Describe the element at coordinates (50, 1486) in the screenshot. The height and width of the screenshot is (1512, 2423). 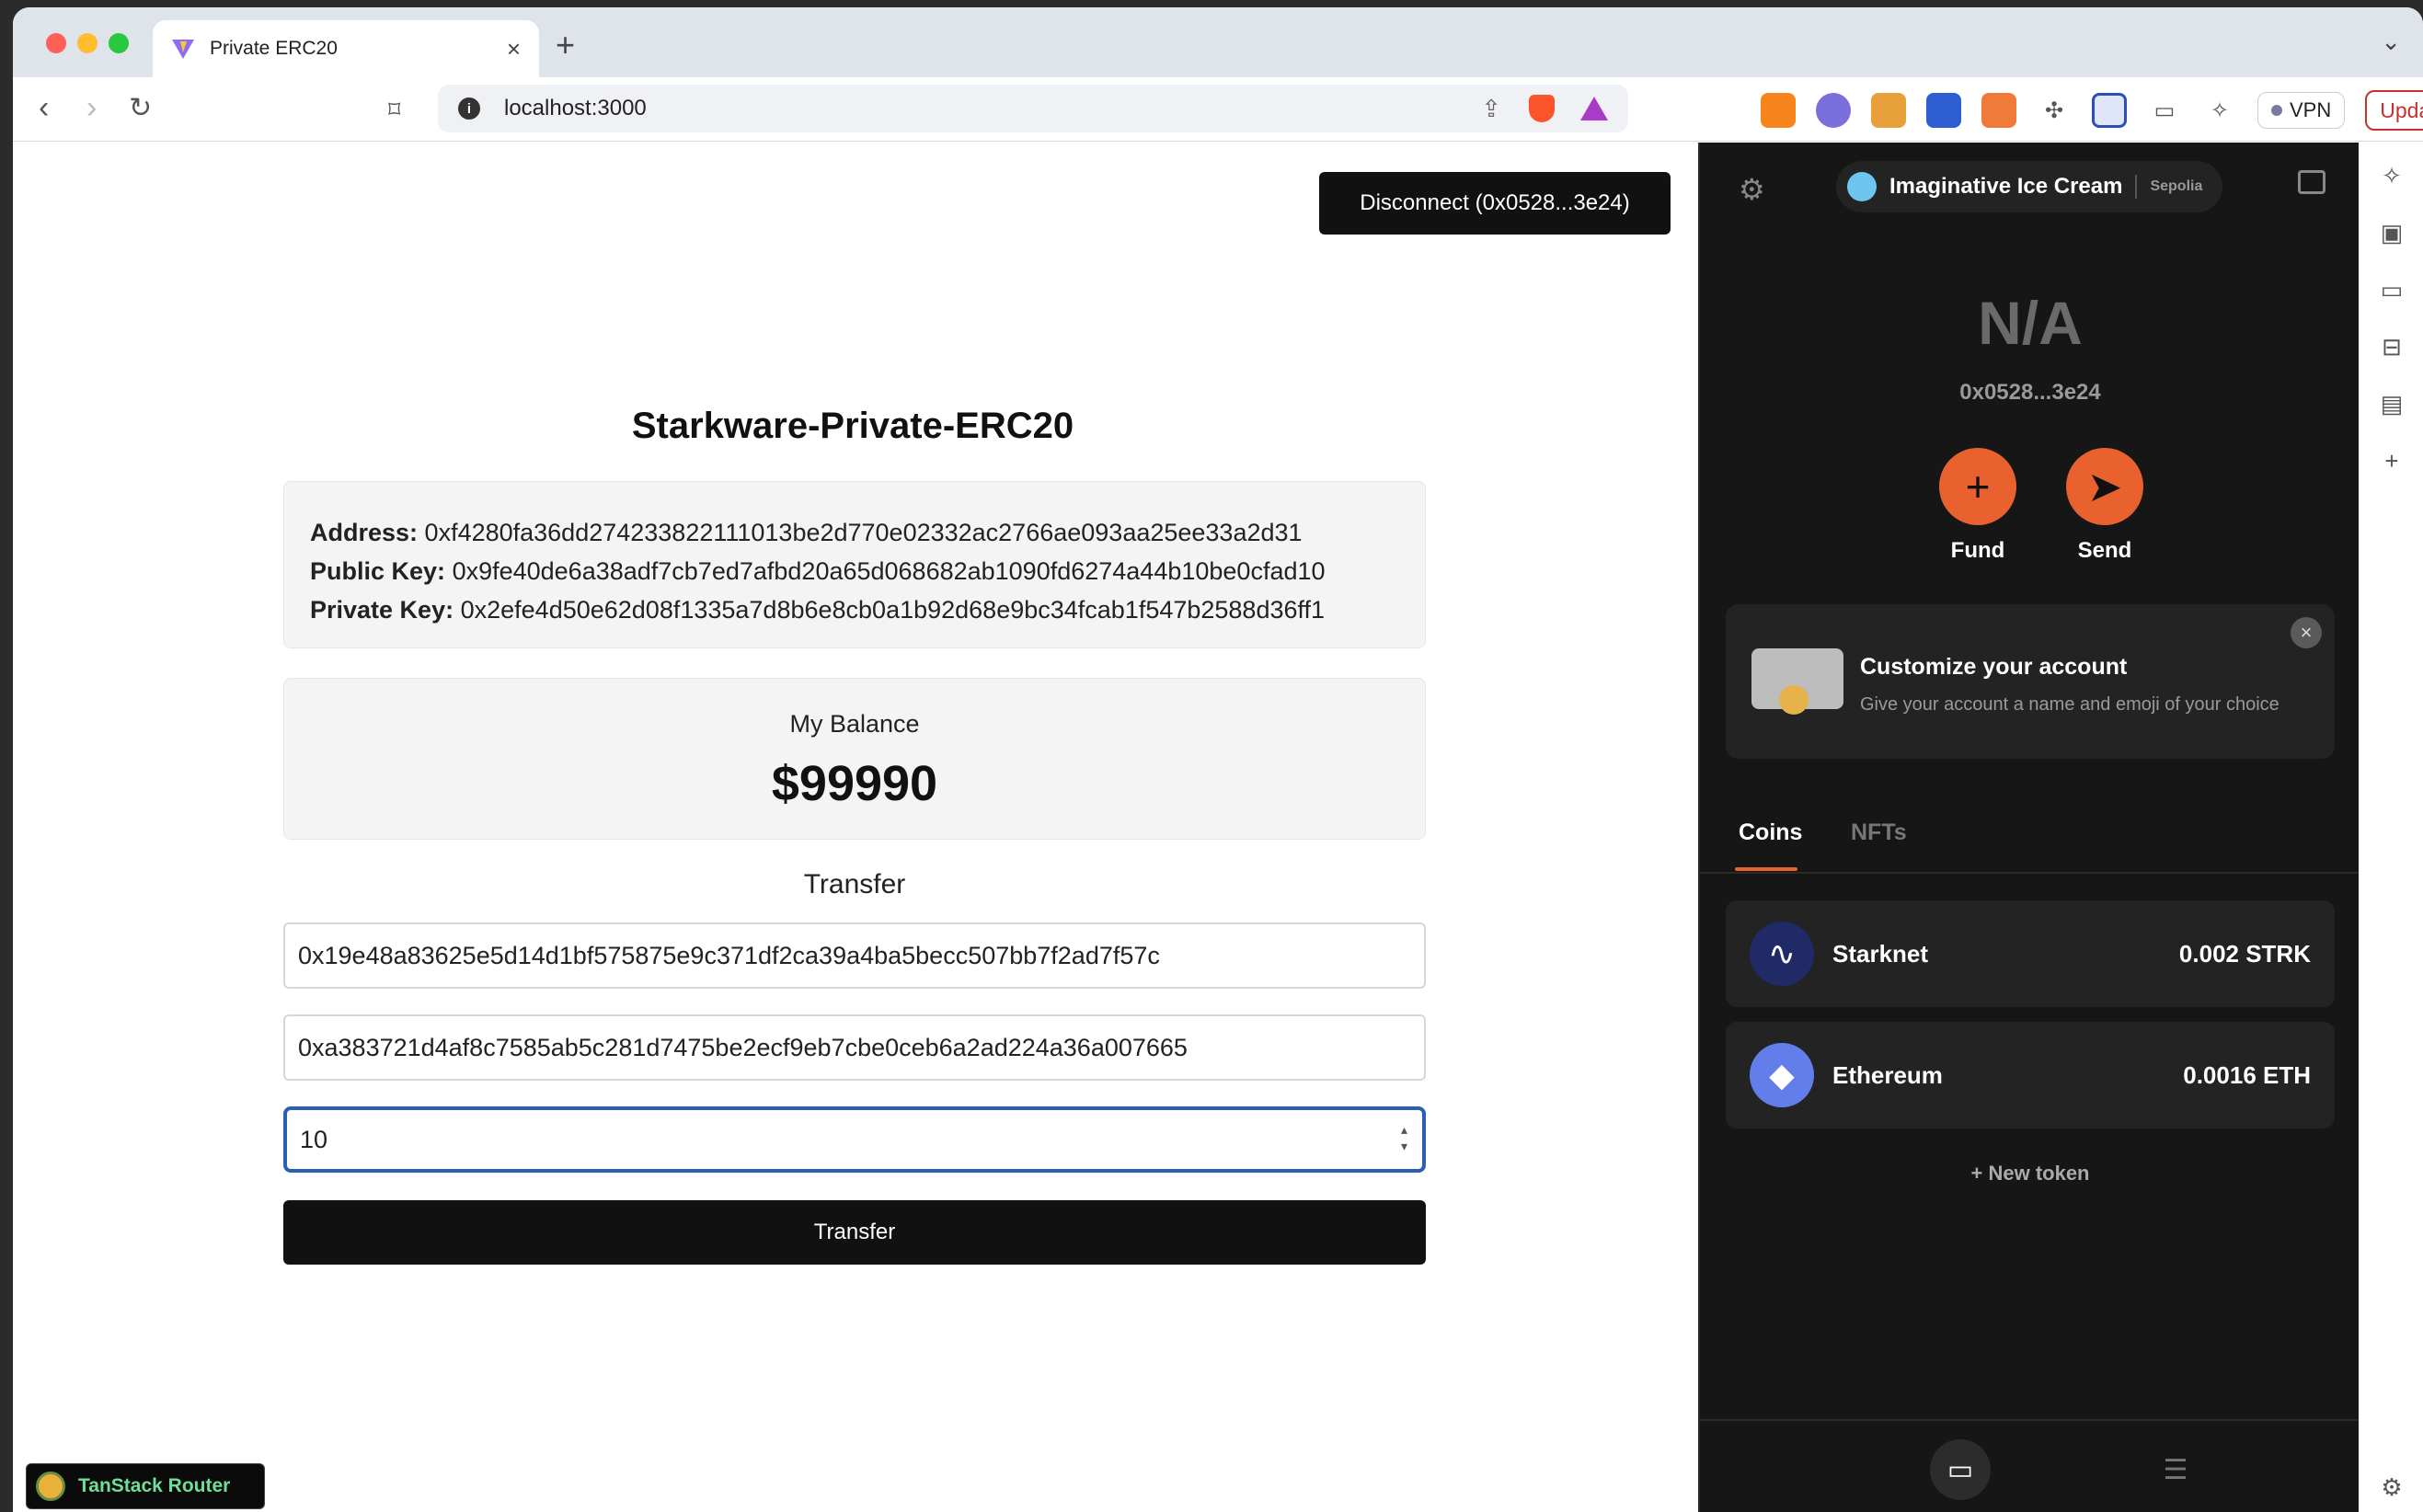
I see `tanstack-logo-icon` at that location.